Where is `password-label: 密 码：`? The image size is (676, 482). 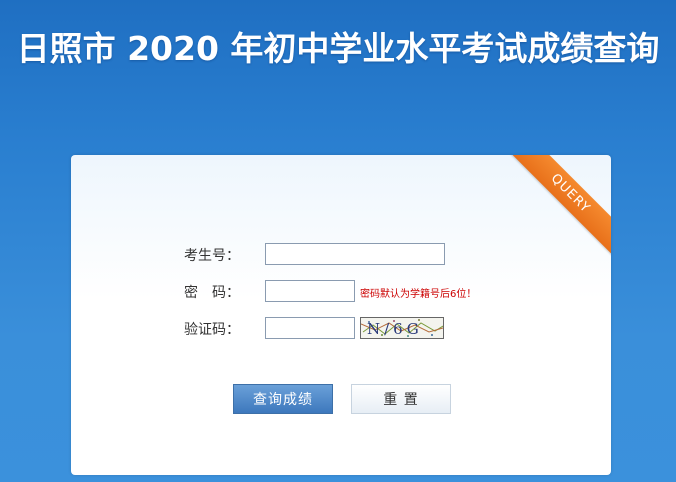 password-label: 密 码： is located at coordinates (212, 293).